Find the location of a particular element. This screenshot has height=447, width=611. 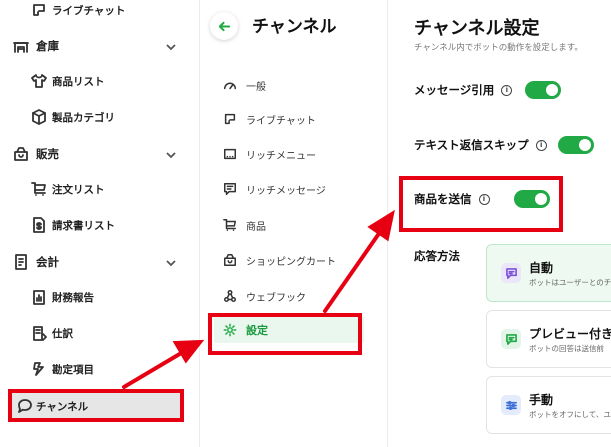

menu-item-webhook: ウェブフック is located at coordinates (289, 296).